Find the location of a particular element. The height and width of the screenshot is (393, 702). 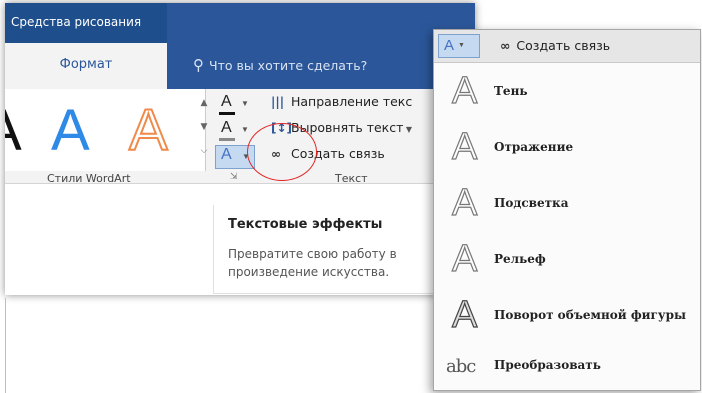

context-tab-drawing-tools: Средства рисования is located at coordinates (86, 23).